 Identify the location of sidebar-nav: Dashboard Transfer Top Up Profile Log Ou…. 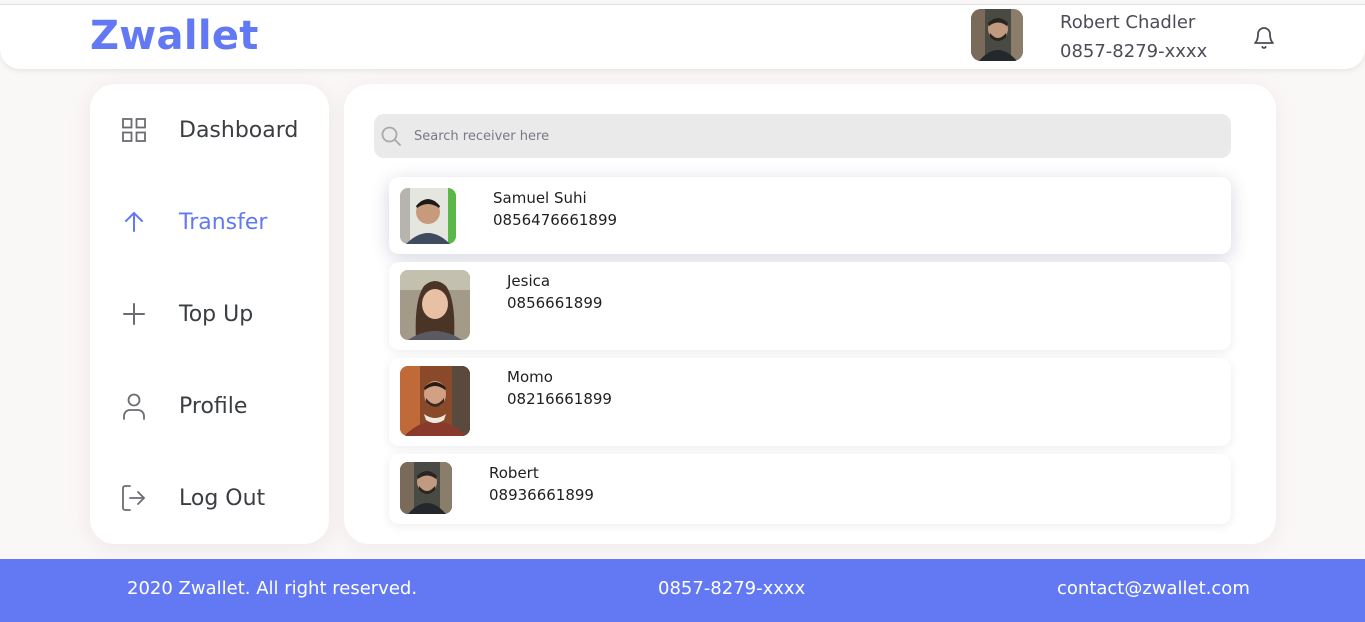
(209, 314).